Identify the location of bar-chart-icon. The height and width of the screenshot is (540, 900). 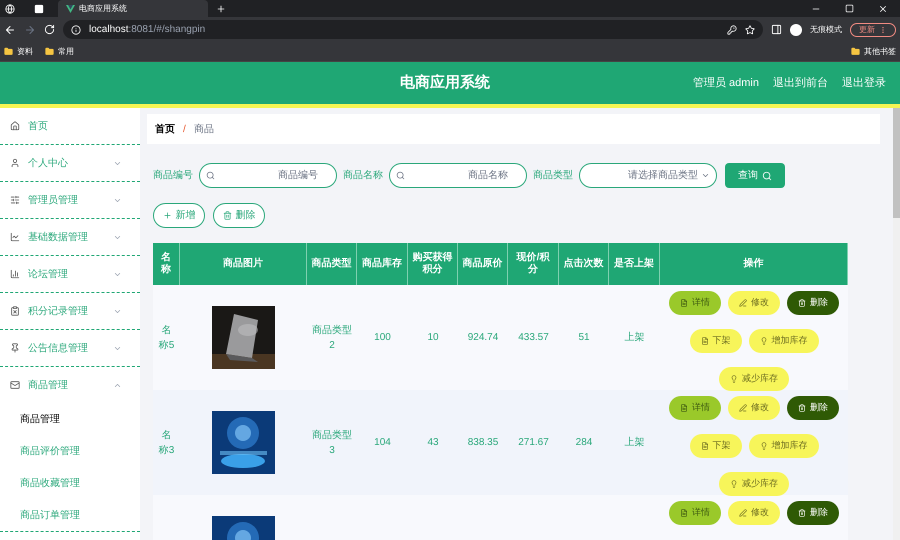
(15, 274).